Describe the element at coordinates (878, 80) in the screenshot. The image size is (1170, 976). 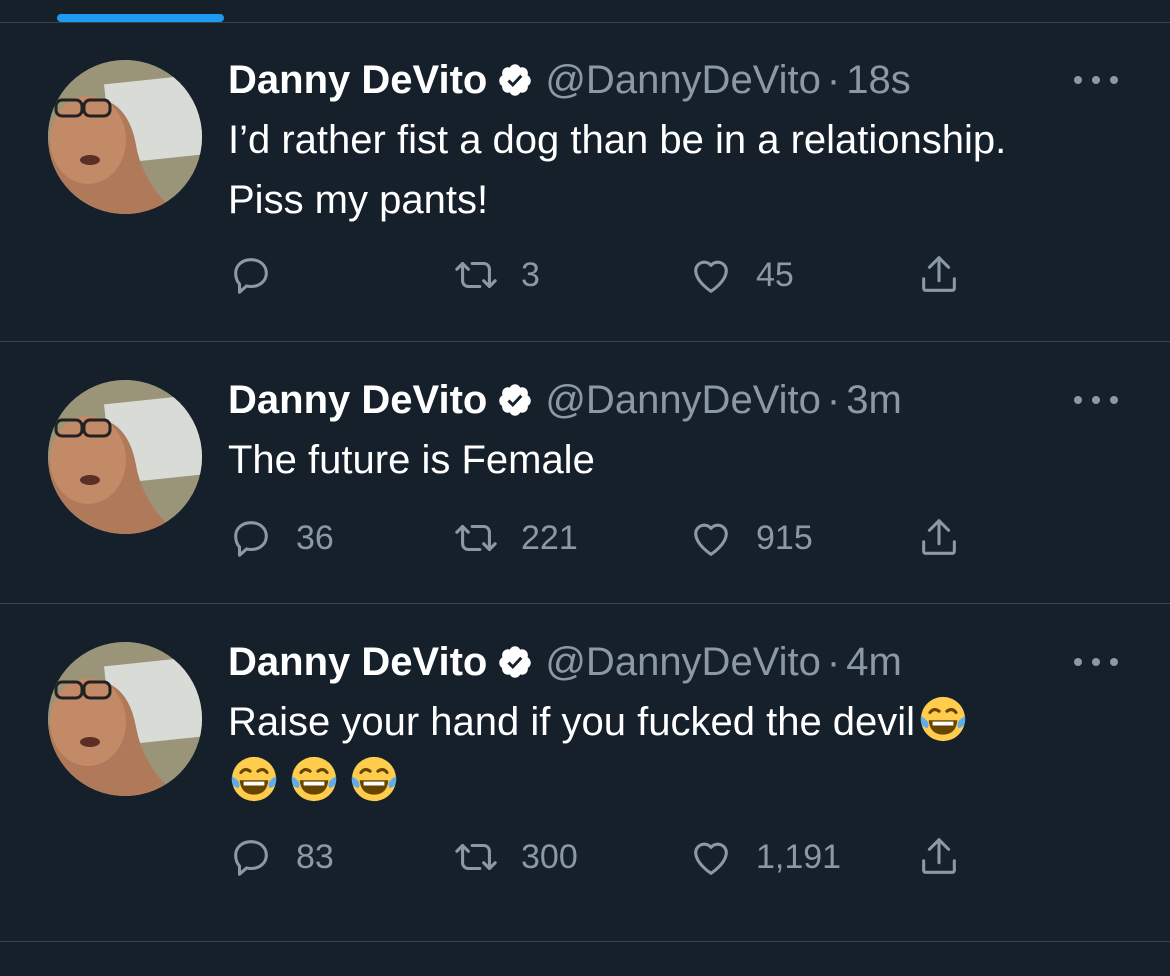
I see `timestamp: 18s` at that location.